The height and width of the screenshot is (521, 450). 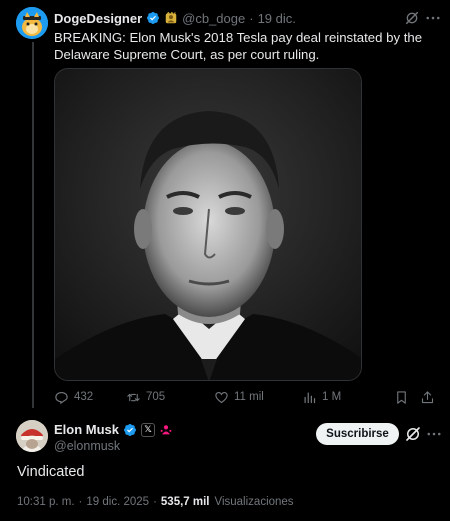 What do you see at coordinates (84, 397) in the screenshot?
I see `reply-count: 432` at bounding box center [84, 397].